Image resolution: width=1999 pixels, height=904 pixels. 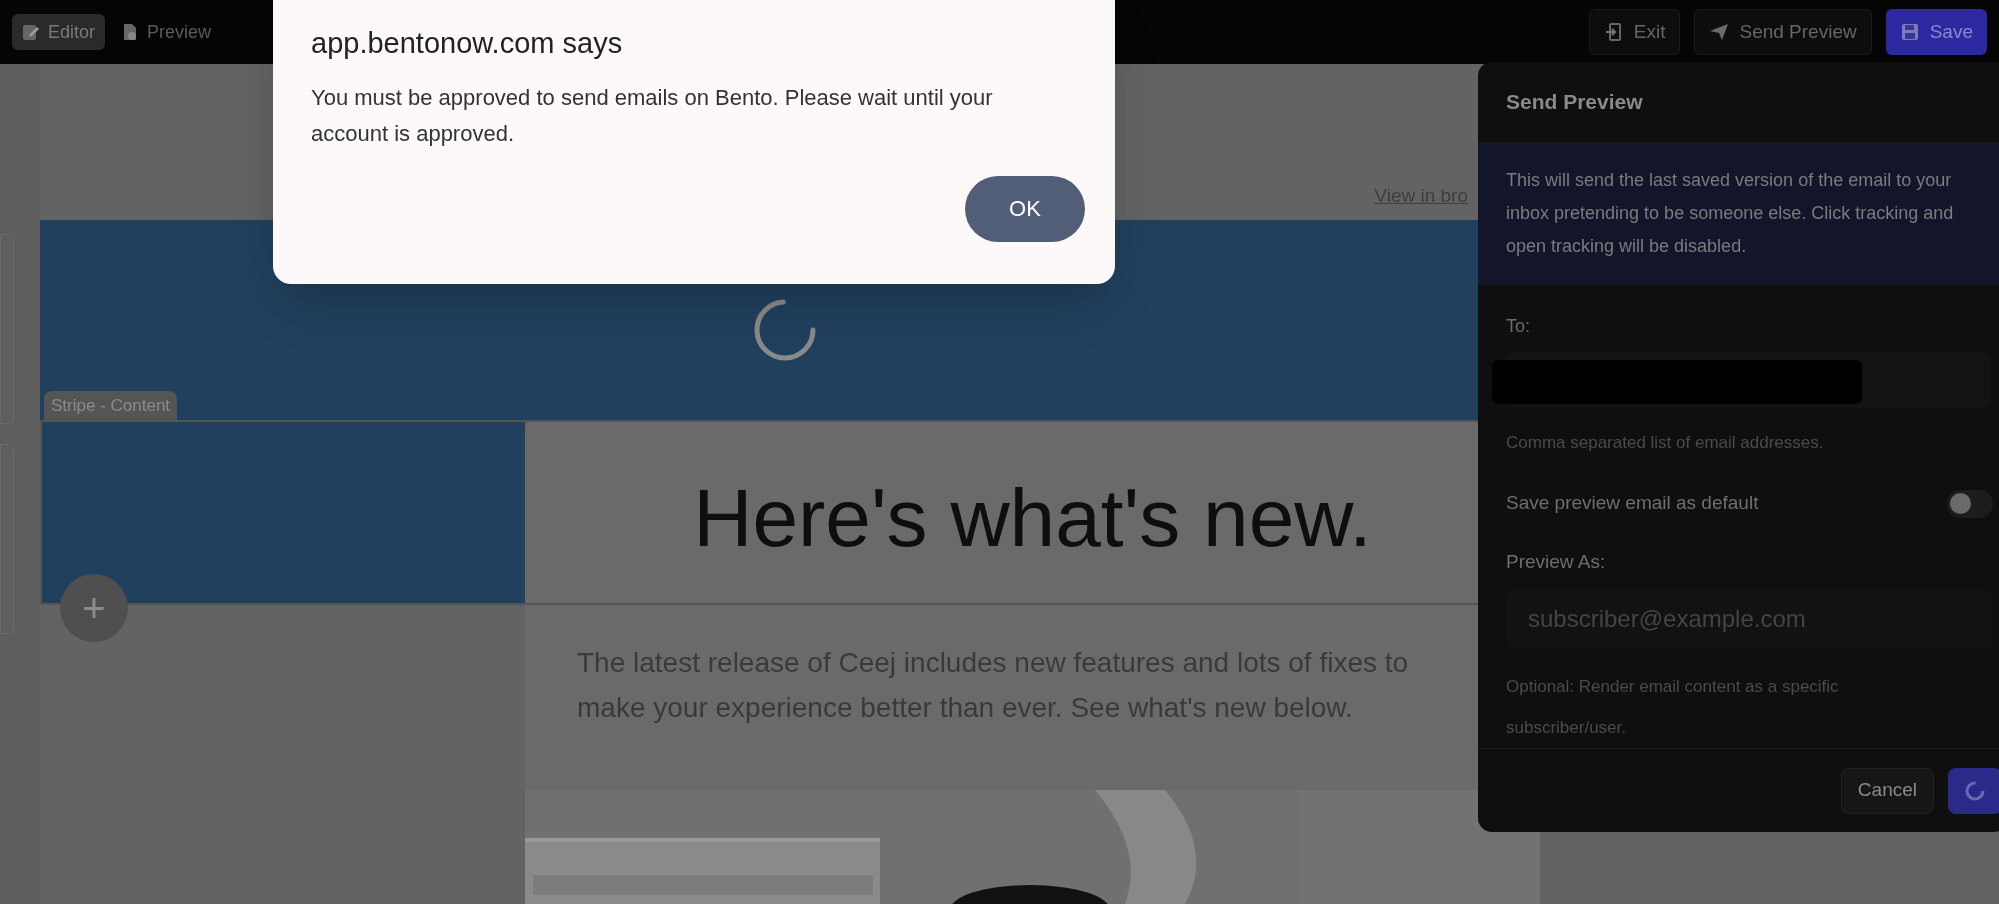 What do you see at coordinates (1887, 790) in the screenshot?
I see `cancel-button: Cancel` at bounding box center [1887, 790].